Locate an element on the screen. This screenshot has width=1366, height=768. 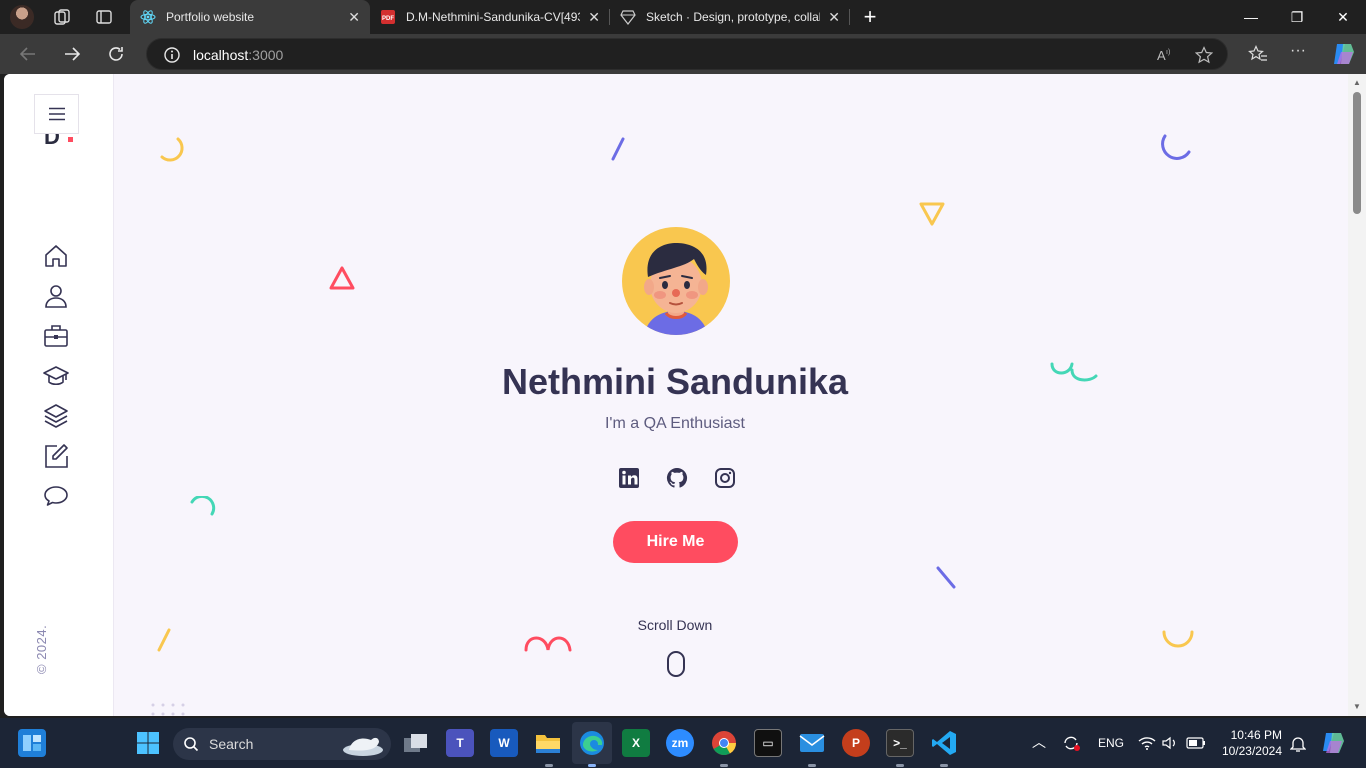
vscode-icon is located at coordinates (944, 743).